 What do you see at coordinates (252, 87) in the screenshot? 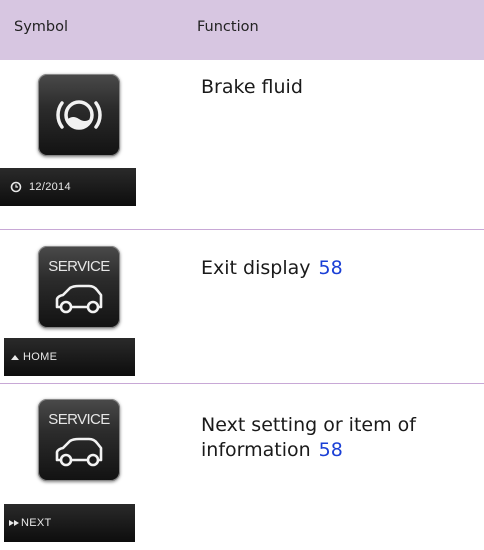
I see `function-description: Brake fluid` at bounding box center [252, 87].